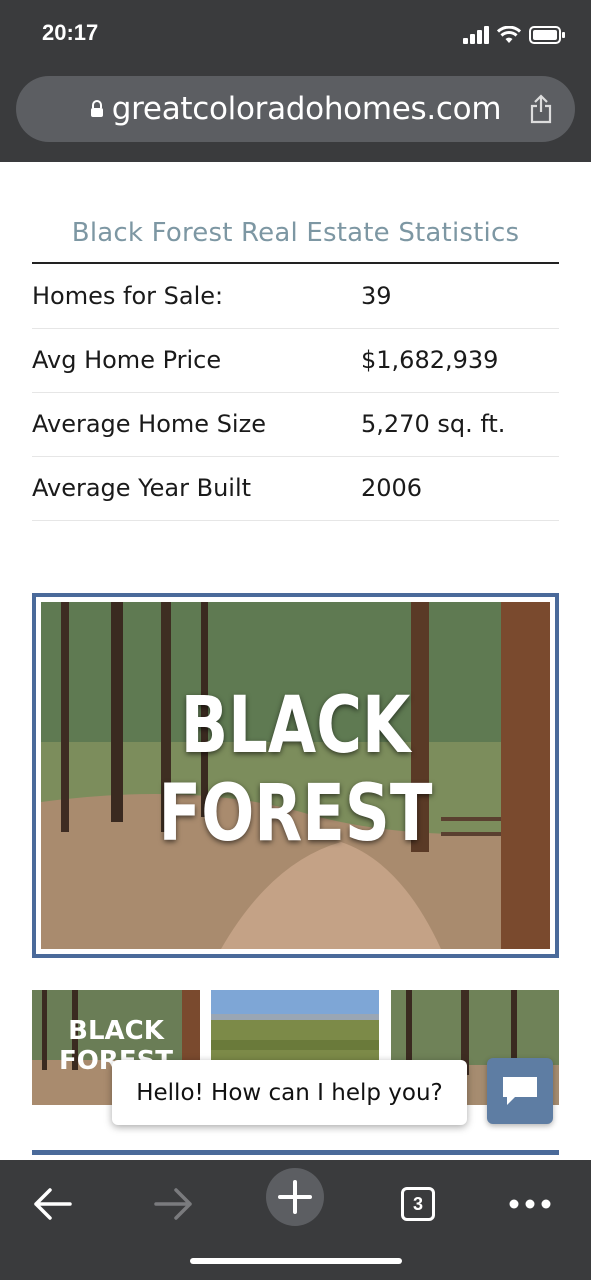  I want to click on thumbnail-title-line1: BLACK, so click(116, 1031).